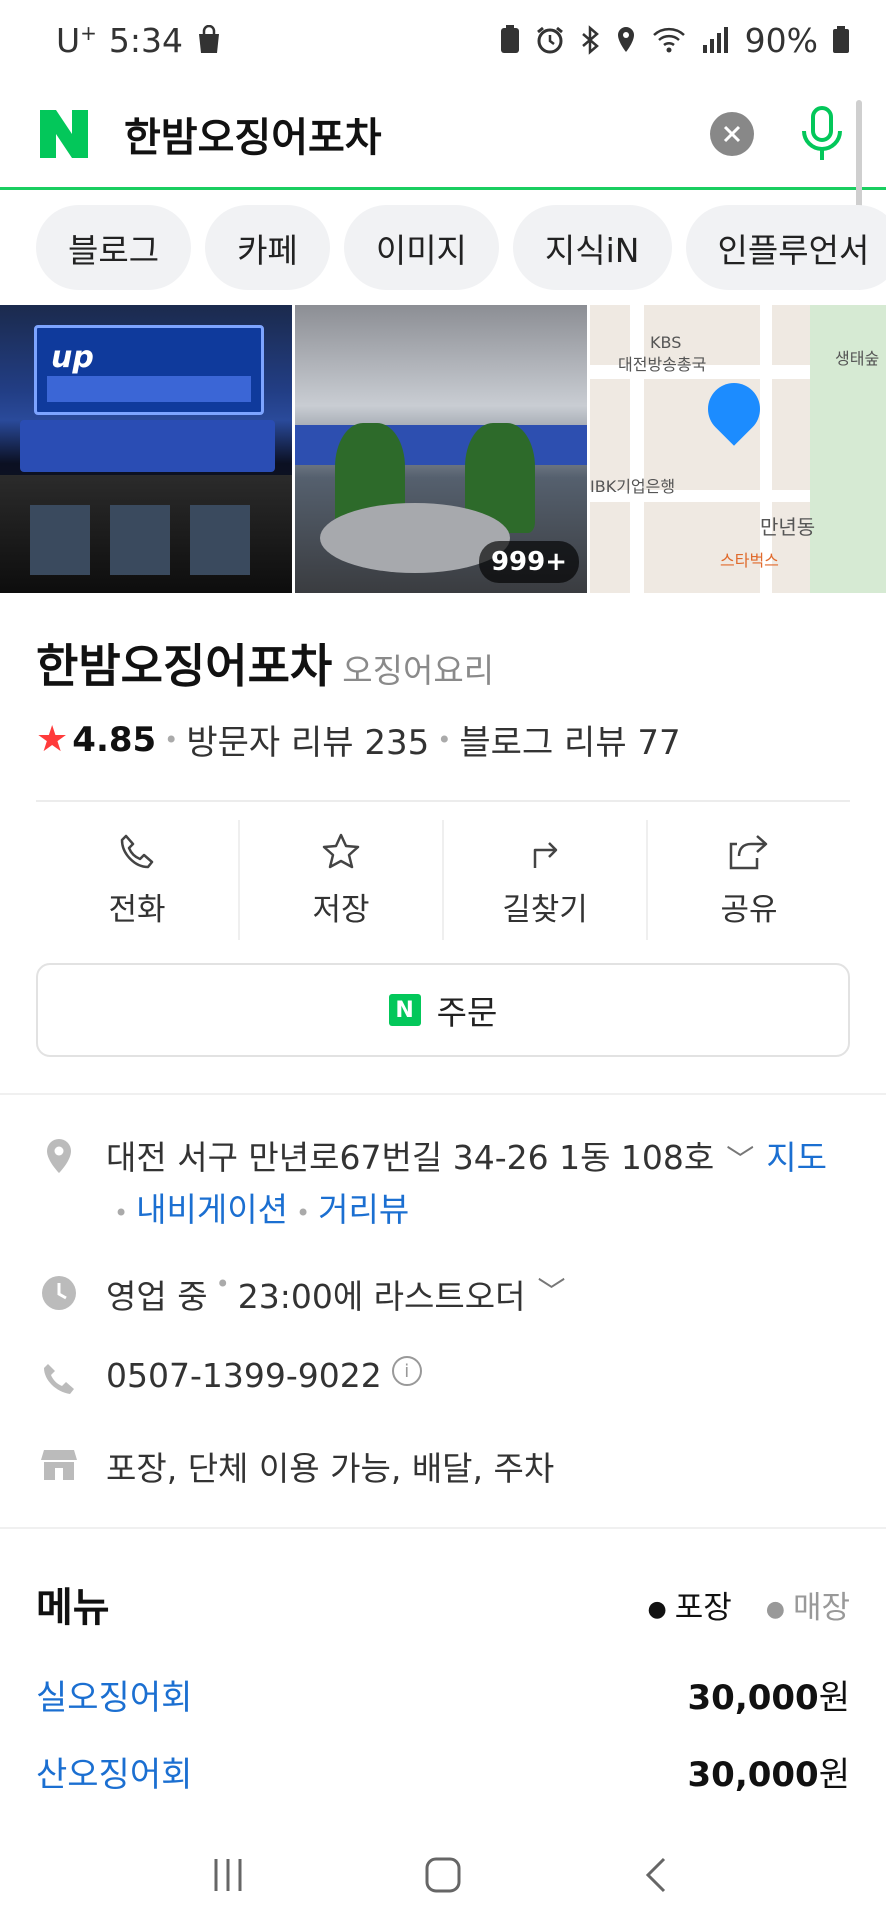  Describe the element at coordinates (342, 880) in the screenshot. I see `save-button: 저장` at that location.